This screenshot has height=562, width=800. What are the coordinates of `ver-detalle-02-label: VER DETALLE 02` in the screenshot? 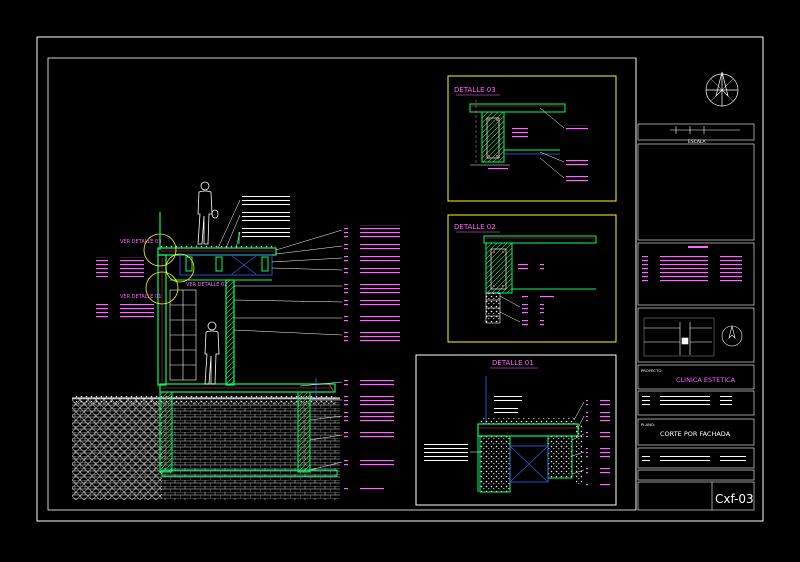 It's located at (206, 285).